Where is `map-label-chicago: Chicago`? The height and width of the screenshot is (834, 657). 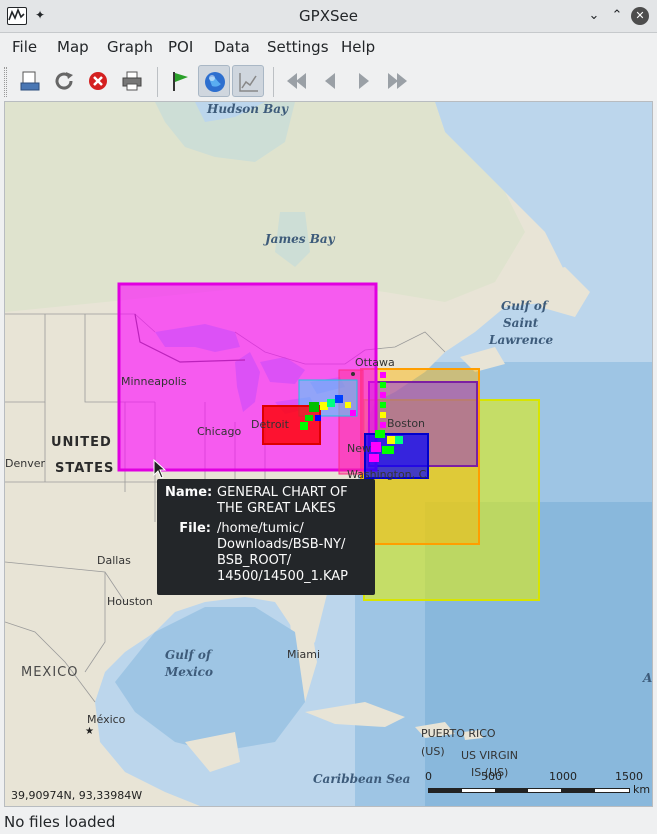 map-label-chicago: Chicago is located at coordinates (219, 431).